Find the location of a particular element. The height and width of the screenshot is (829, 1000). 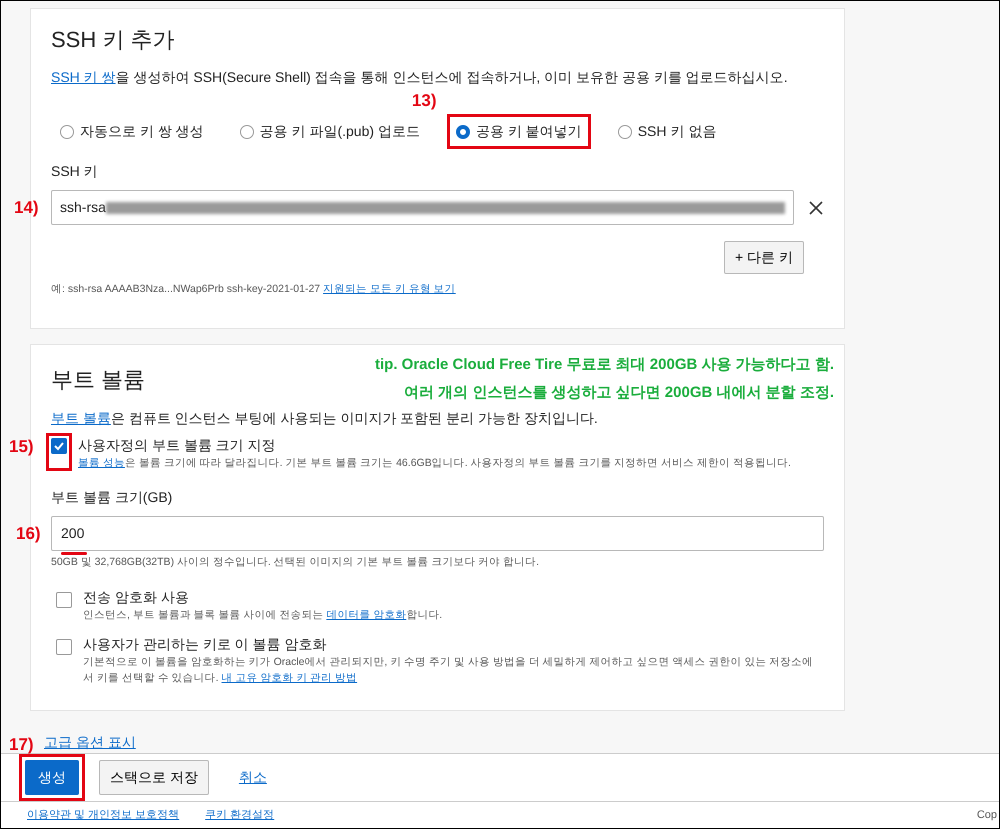

check-icon is located at coordinates (59, 446).